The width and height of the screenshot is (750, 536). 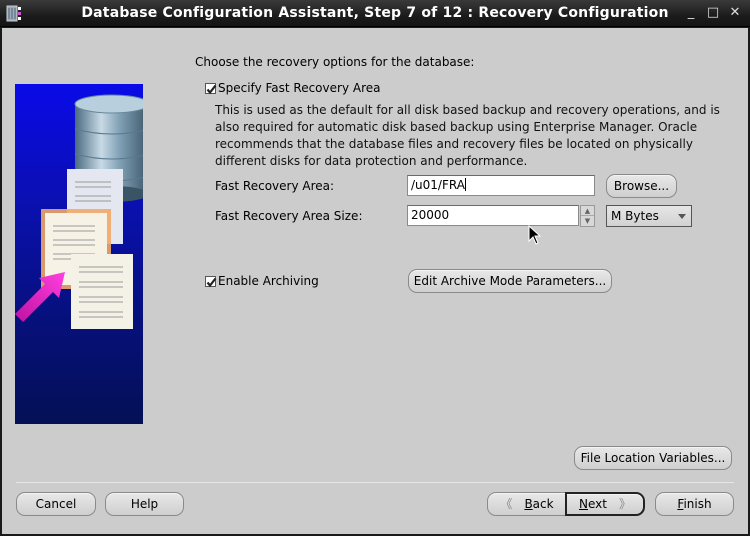 What do you see at coordinates (375, 482) in the screenshot?
I see `footer-separator` at bounding box center [375, 482].